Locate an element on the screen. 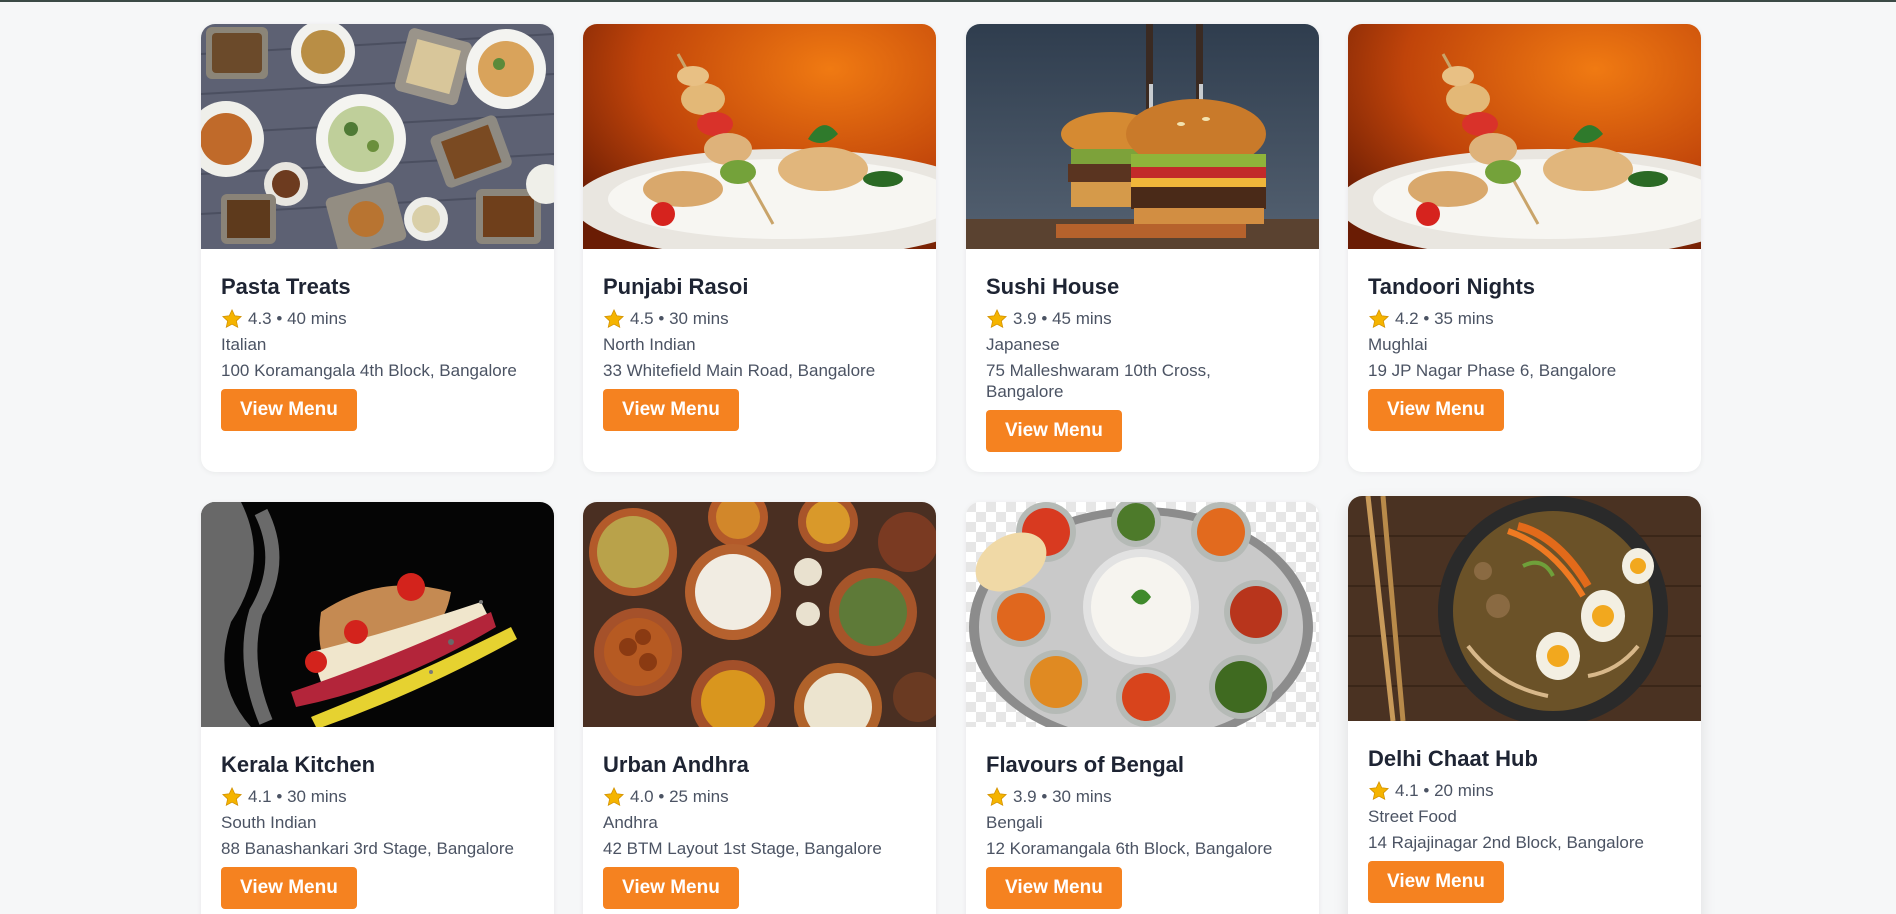 This screenshot has height=914, width=1896. cuisine: Street Food is located at coordinates (1412, 816).